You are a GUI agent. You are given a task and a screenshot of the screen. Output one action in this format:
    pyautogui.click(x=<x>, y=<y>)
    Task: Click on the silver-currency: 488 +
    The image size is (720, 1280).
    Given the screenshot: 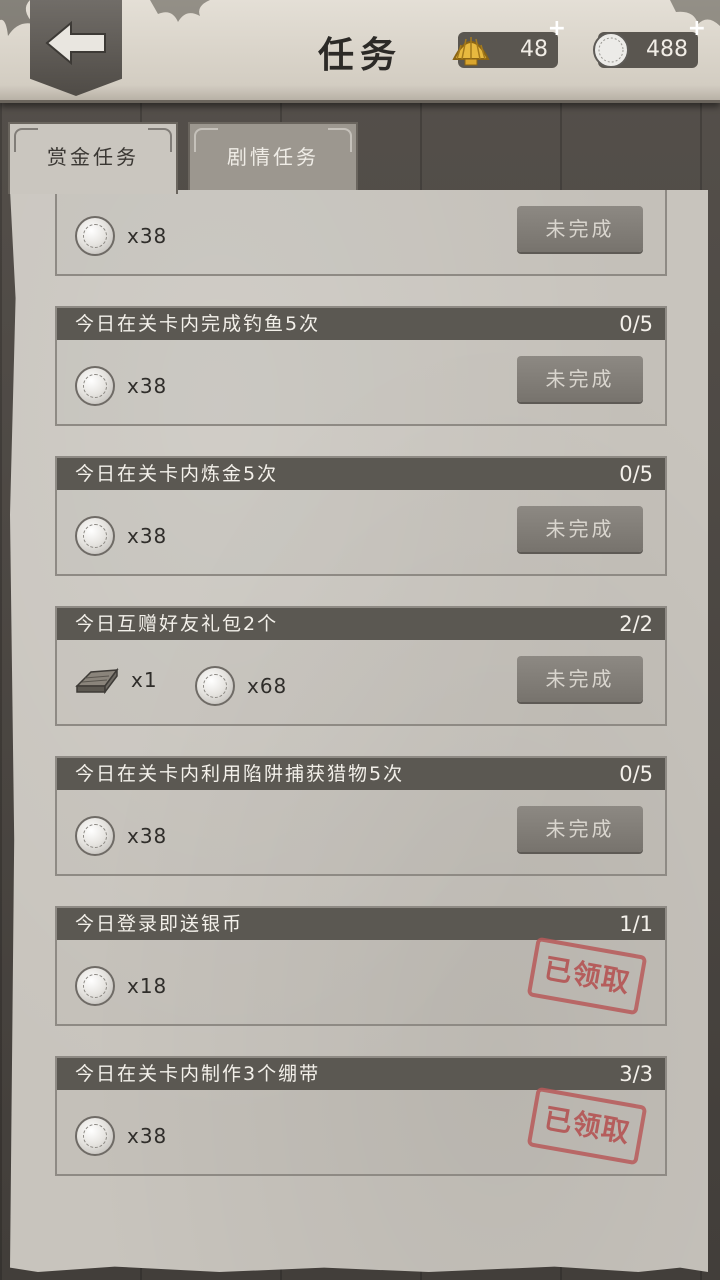 What is the action you would take?
    pyautogui.click(x=649, y=43)
    